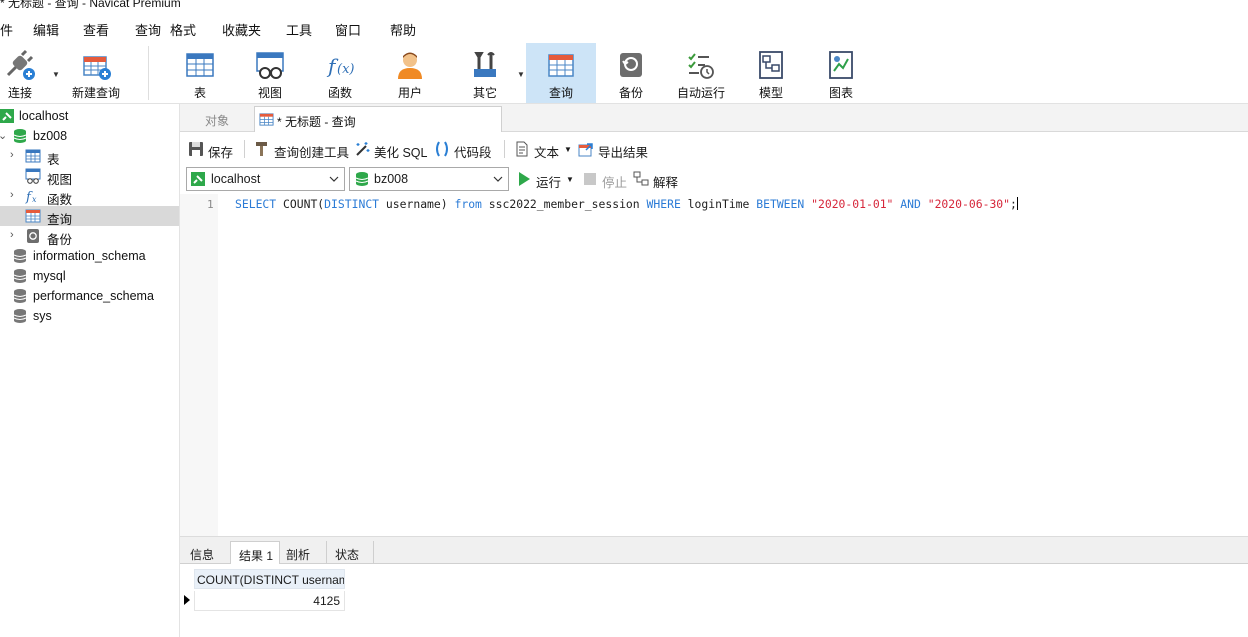 This screenshot has width=1248, height=637. What do you see at coordinates (606, 180) in the screenshot?
I see `stop-button: 停止` at bounding box center [606, 180].